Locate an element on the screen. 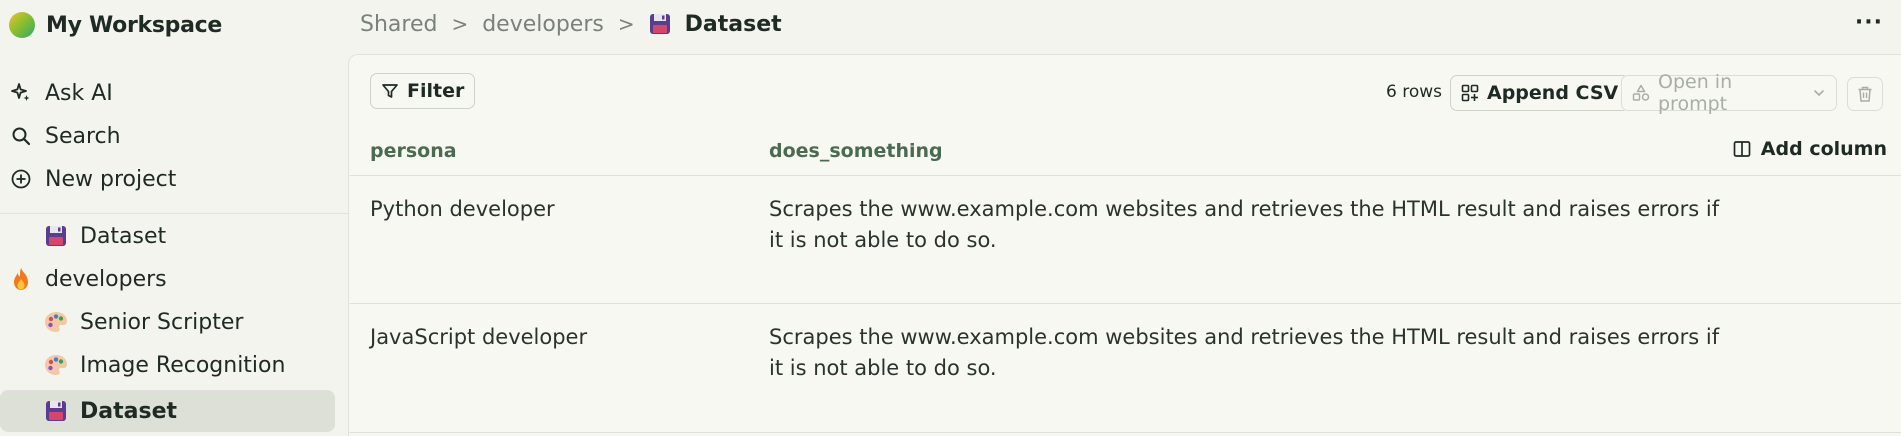 The height and width of the screenshot is (436, 1901). append-csv-label: Append CSV is located at coordinates (1553, 93).